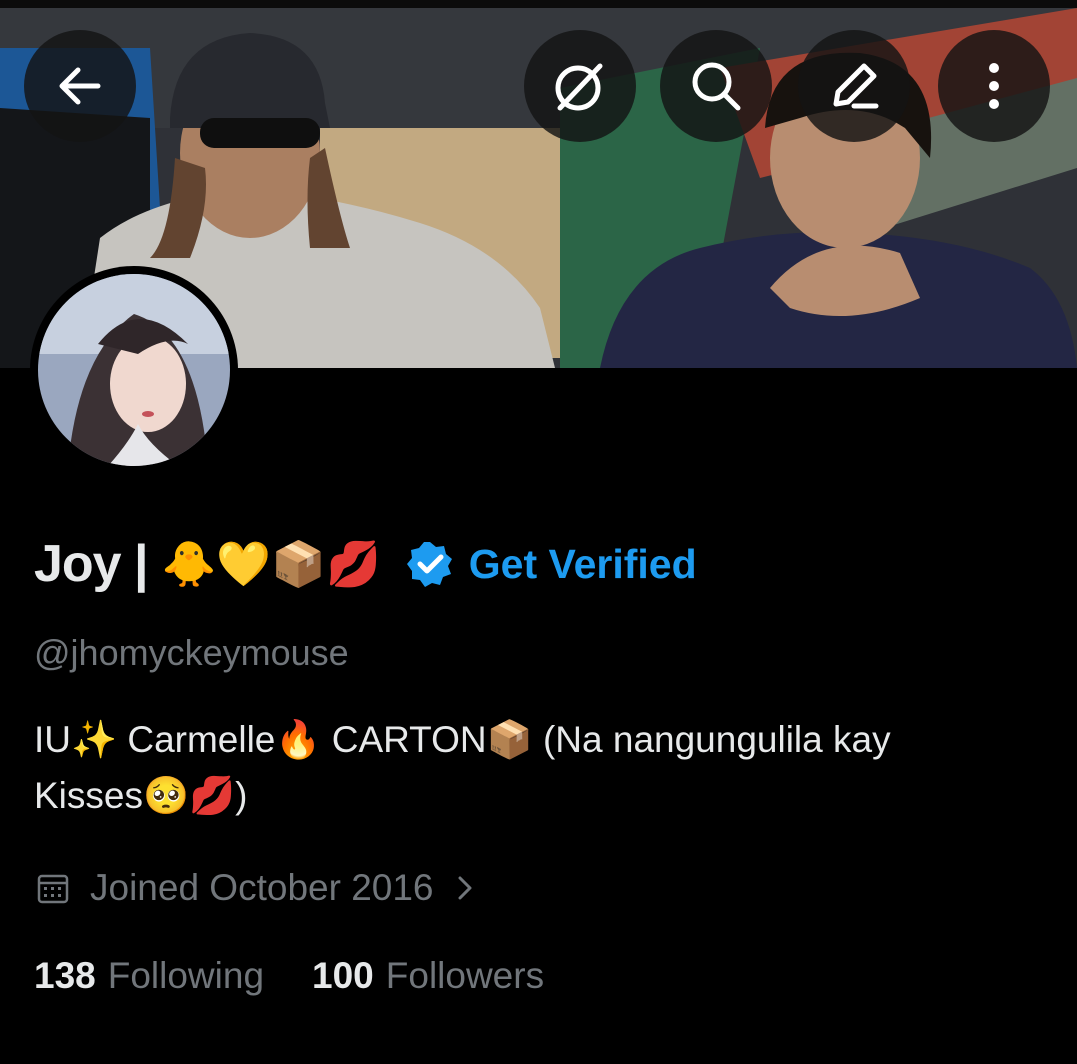  What do you see at coordinates (538, 4) in the screenshot?
I see `status-bar` at bounding box center [538, 4].